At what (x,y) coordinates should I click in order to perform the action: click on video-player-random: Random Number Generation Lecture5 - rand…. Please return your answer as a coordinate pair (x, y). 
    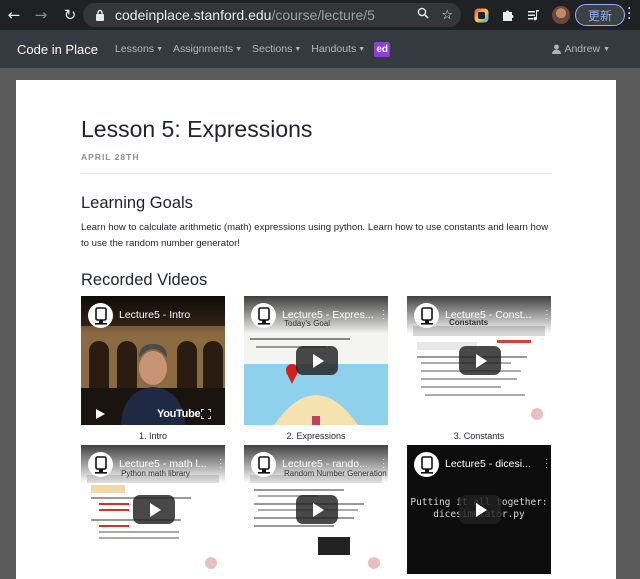
    Looking at the image, I should click on (316, 509).